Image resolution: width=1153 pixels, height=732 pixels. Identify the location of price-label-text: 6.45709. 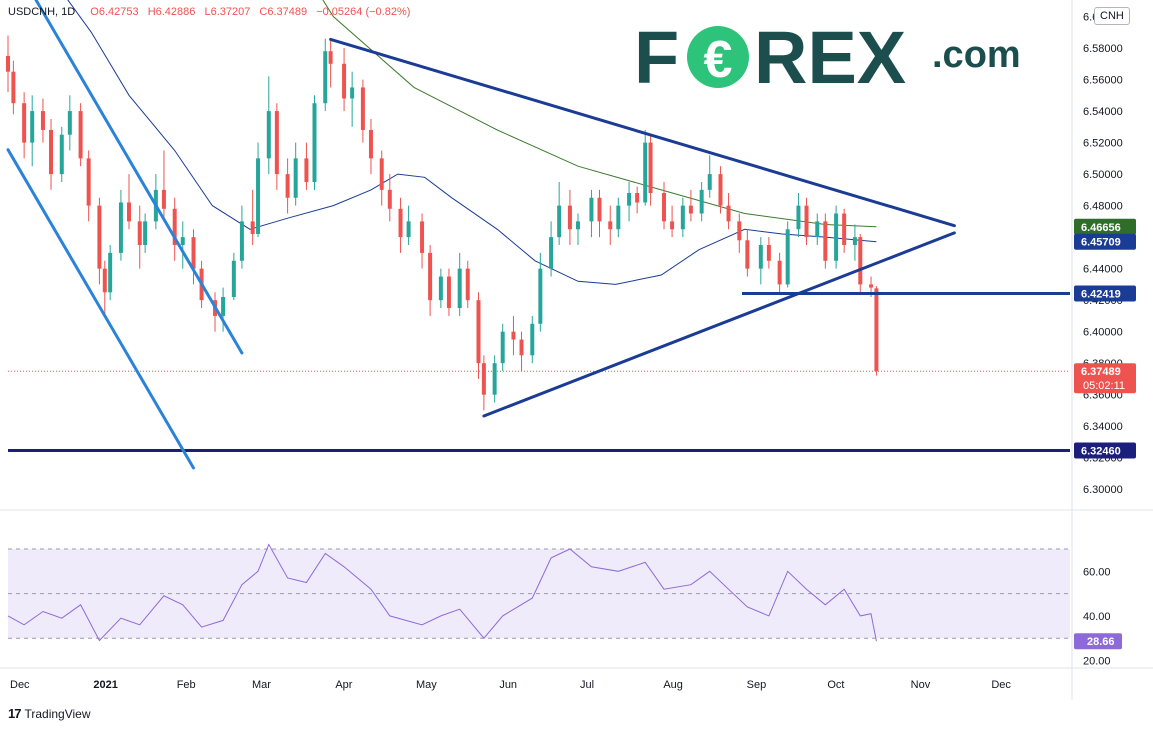
(1101, 243).